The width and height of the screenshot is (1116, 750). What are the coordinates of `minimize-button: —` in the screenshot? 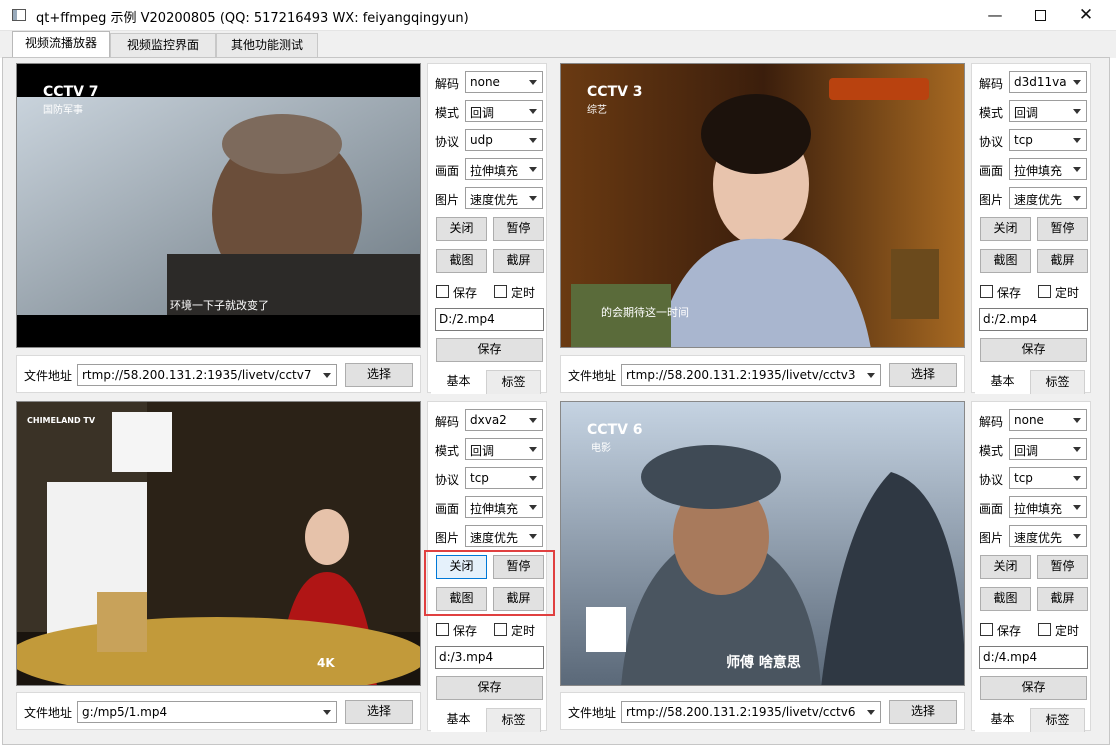 It's located at (995, 15).